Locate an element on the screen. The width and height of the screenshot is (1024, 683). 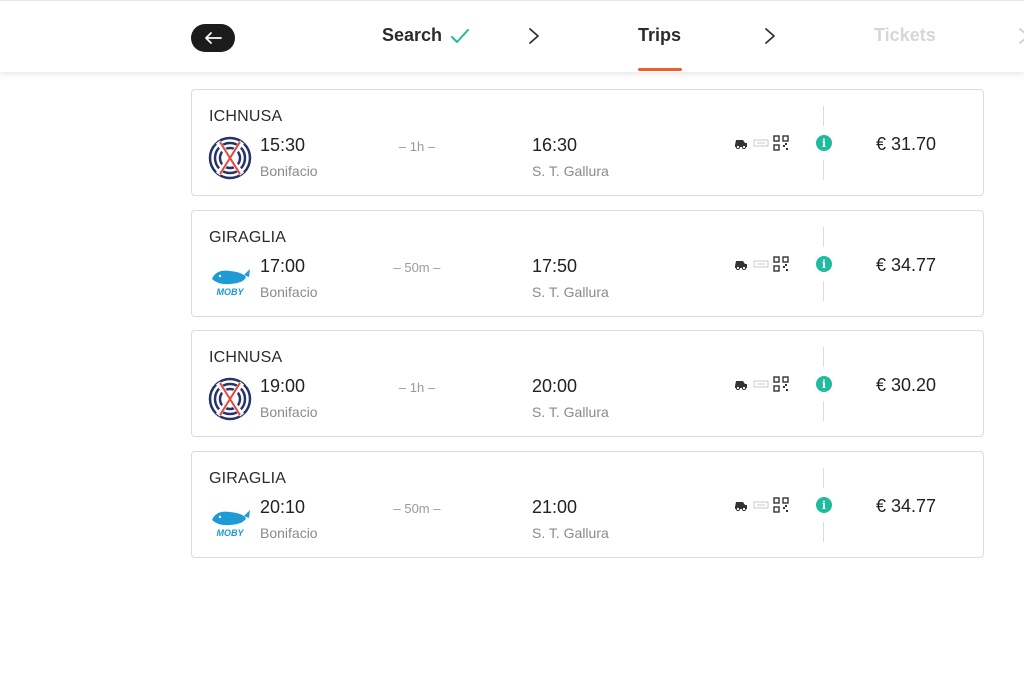
departure-time: 19:00 is located at coordinates (283, 386).